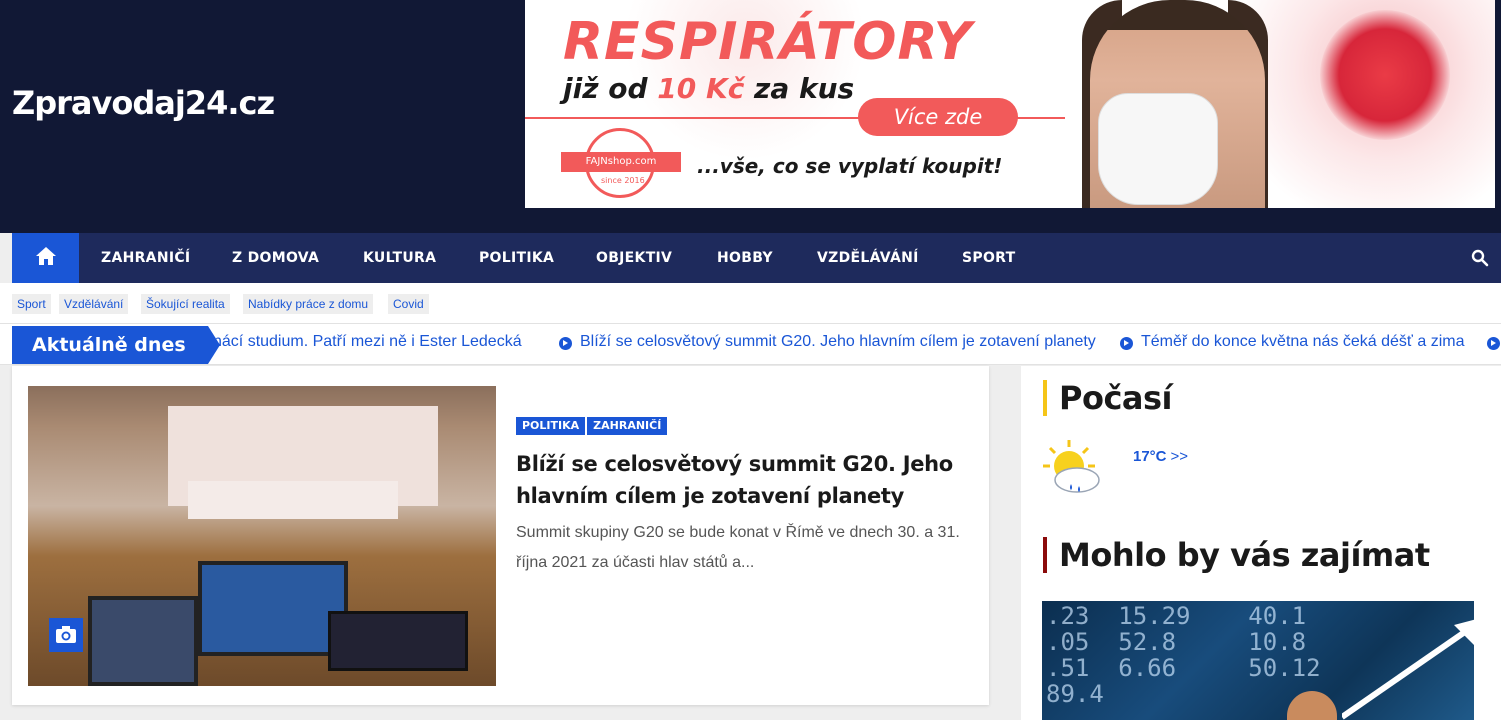 This screenshot has width=1501, height=720. I want to click on camera-icon, so click(66, 634).